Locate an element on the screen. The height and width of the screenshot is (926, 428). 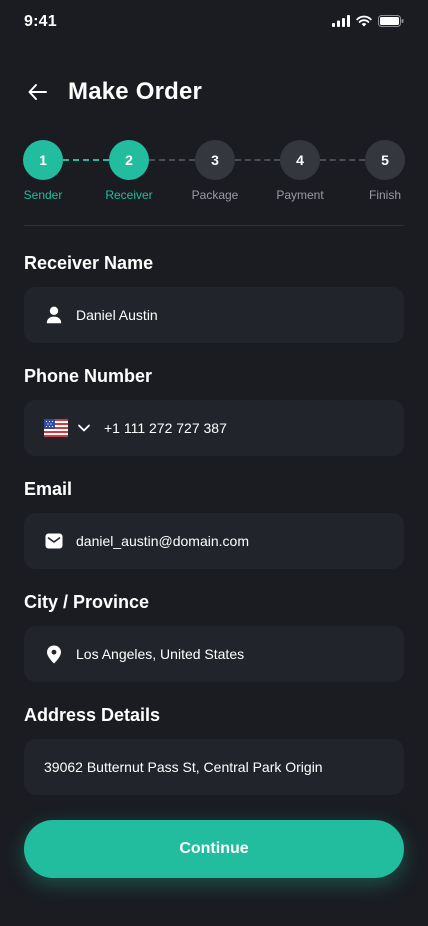
address-details-label: Address Details is located at coordinates (92, 715).